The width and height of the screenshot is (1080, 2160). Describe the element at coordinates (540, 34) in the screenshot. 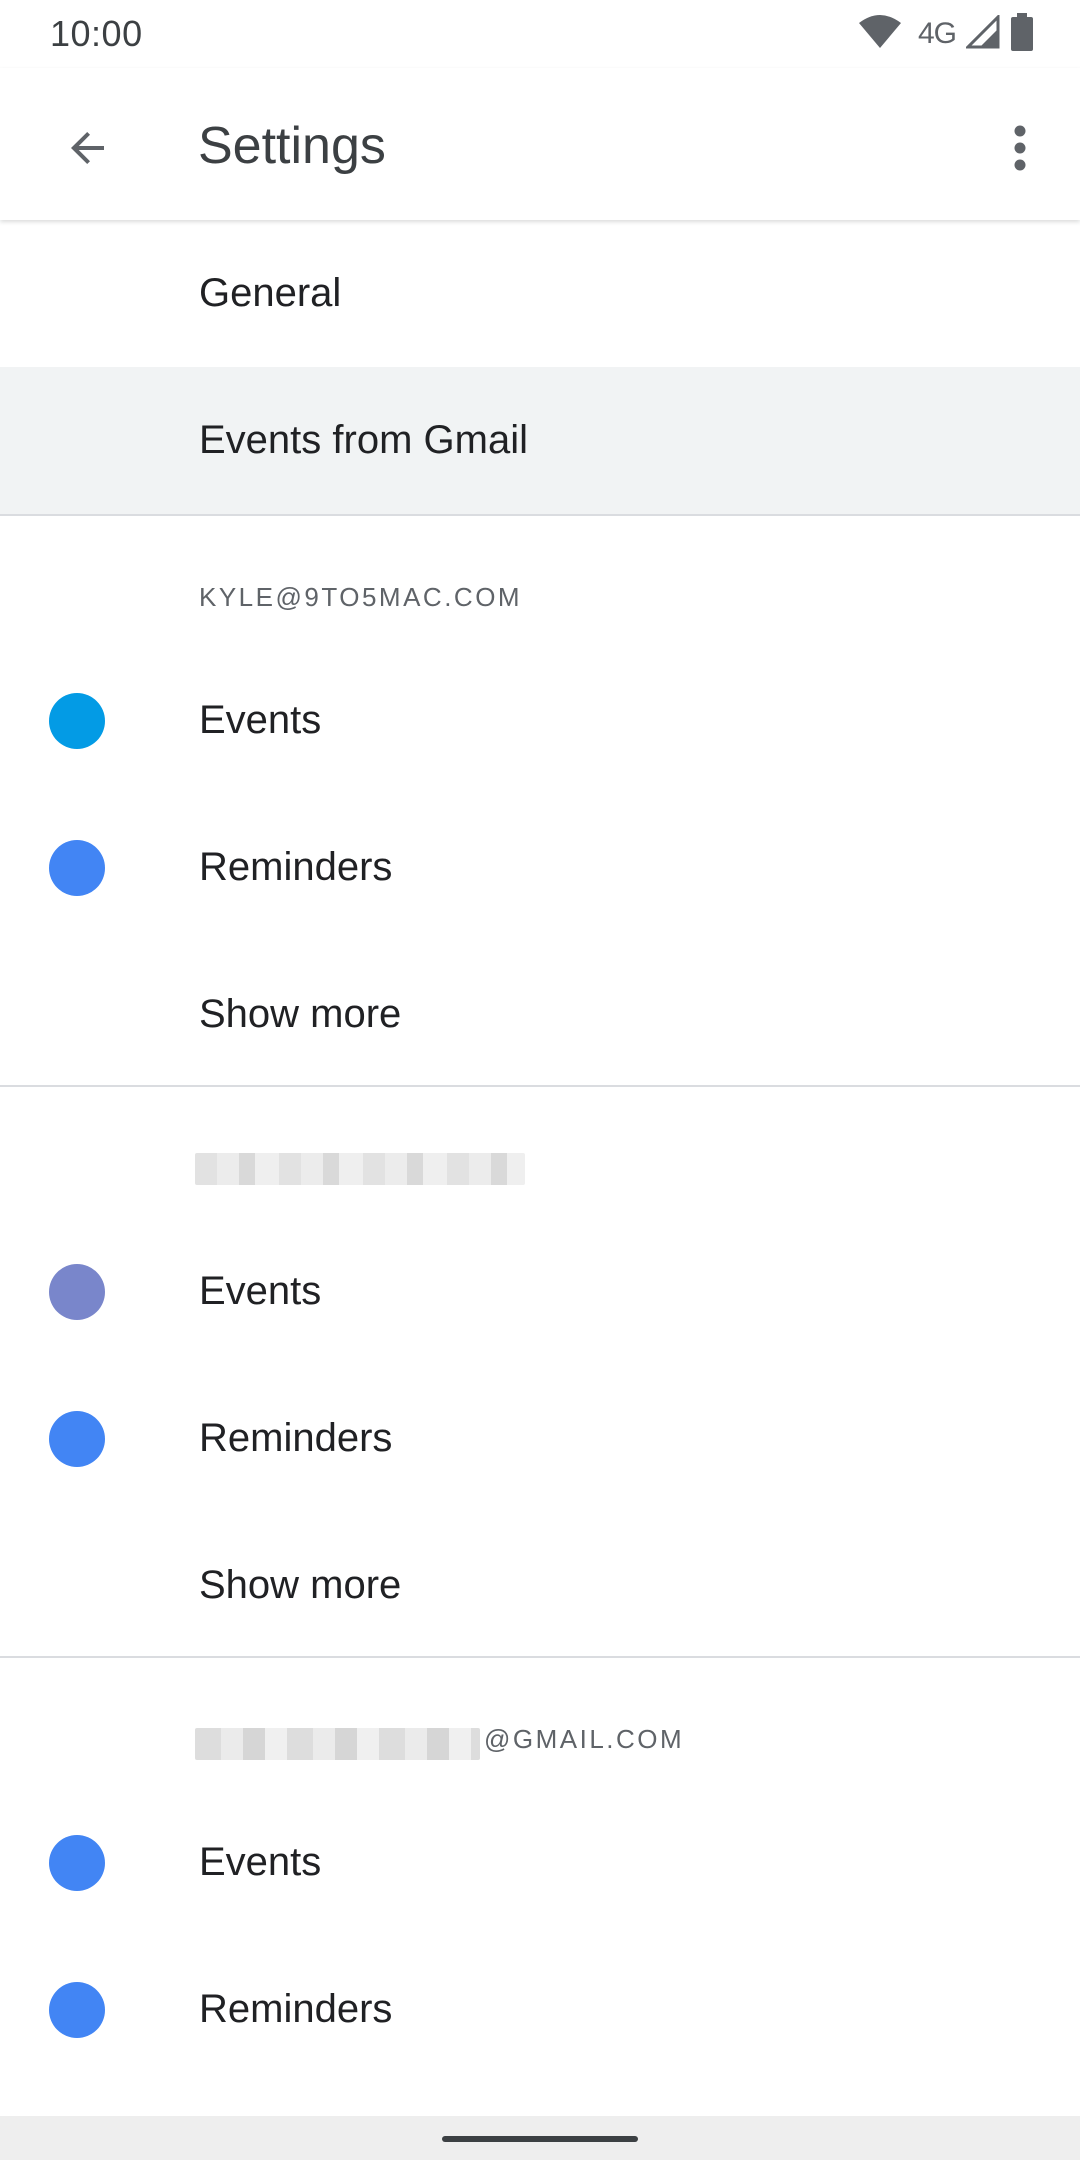

I see `status-bar: 10:00 4G` at that location.